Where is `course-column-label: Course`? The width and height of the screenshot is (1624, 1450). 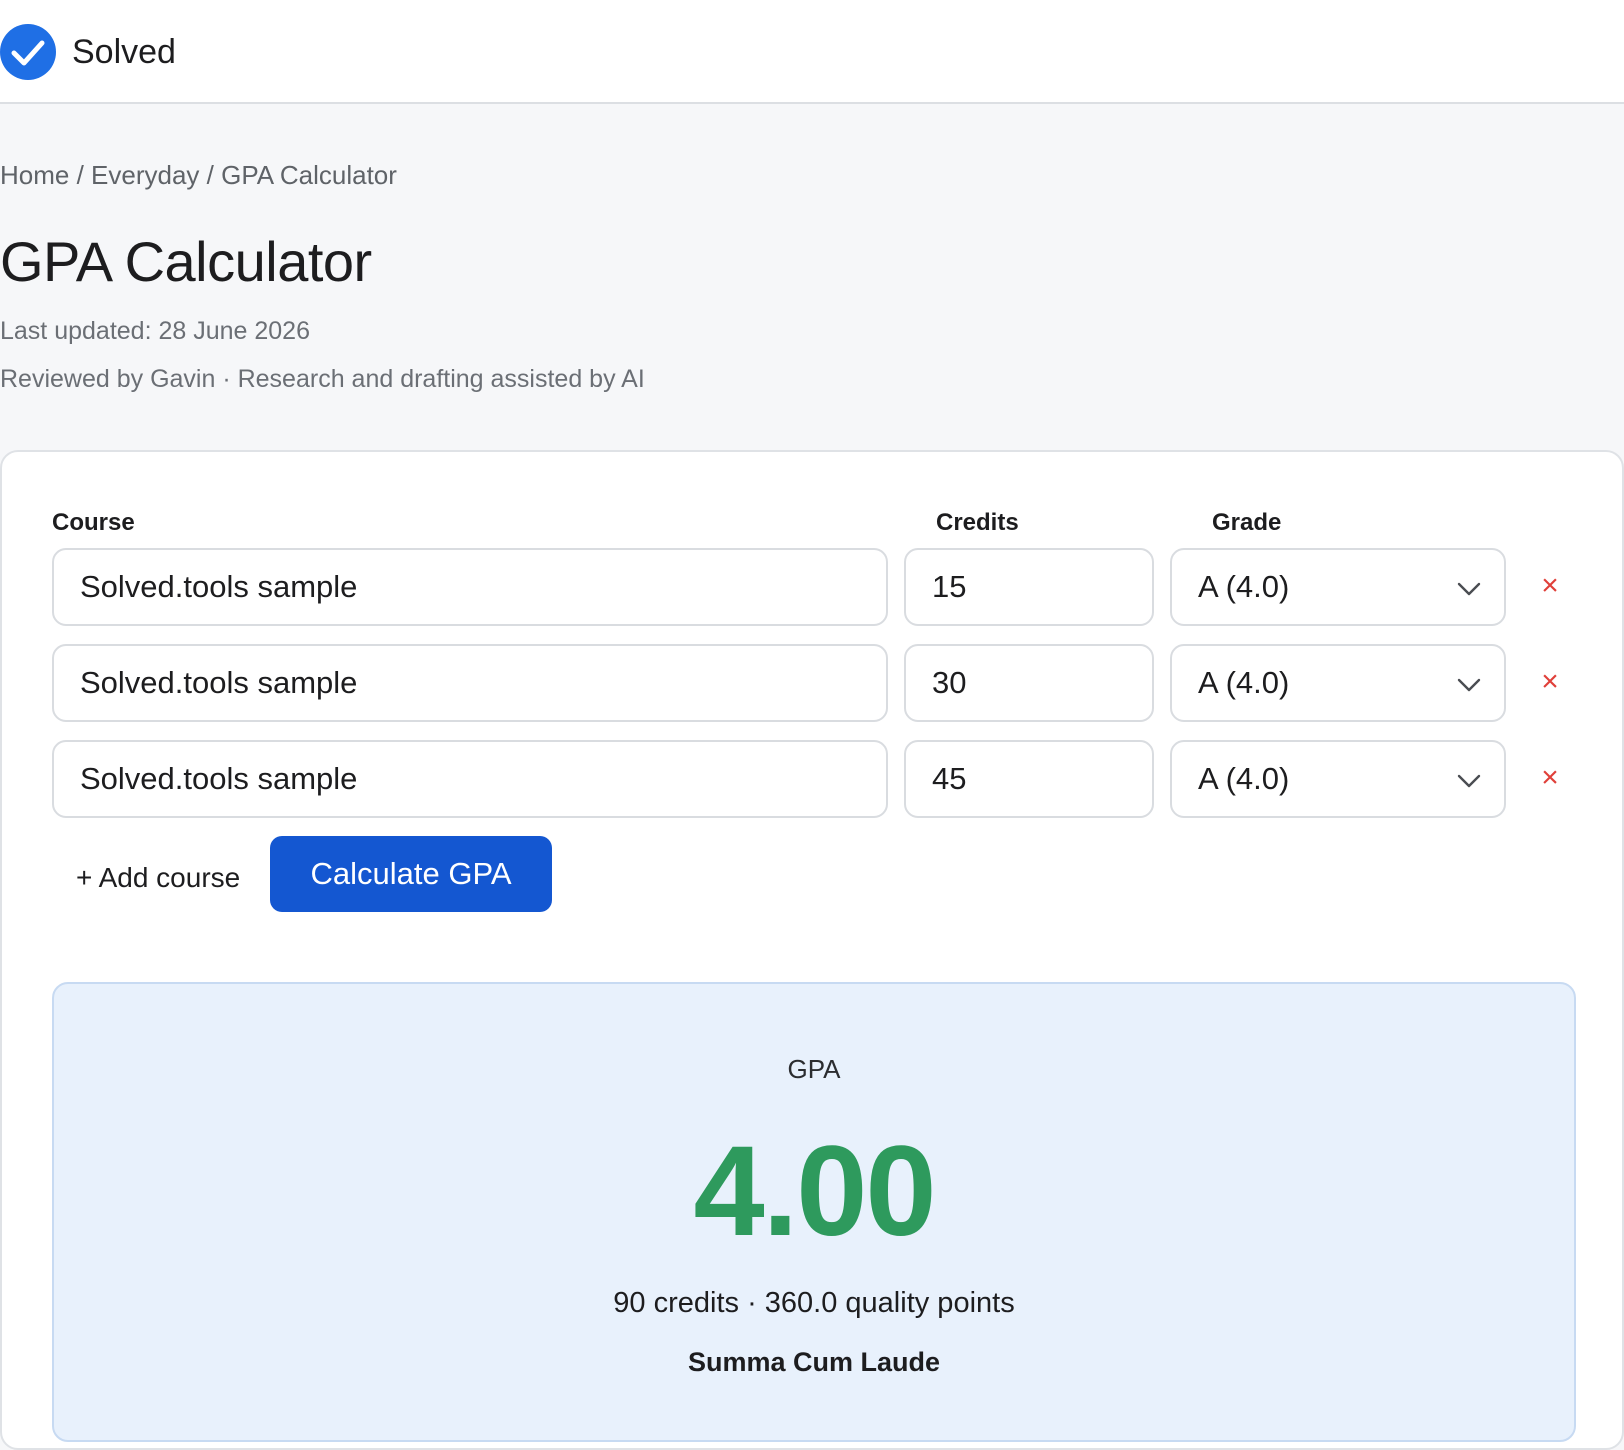 course-column-label: Course is located at coordinates (93, 522).